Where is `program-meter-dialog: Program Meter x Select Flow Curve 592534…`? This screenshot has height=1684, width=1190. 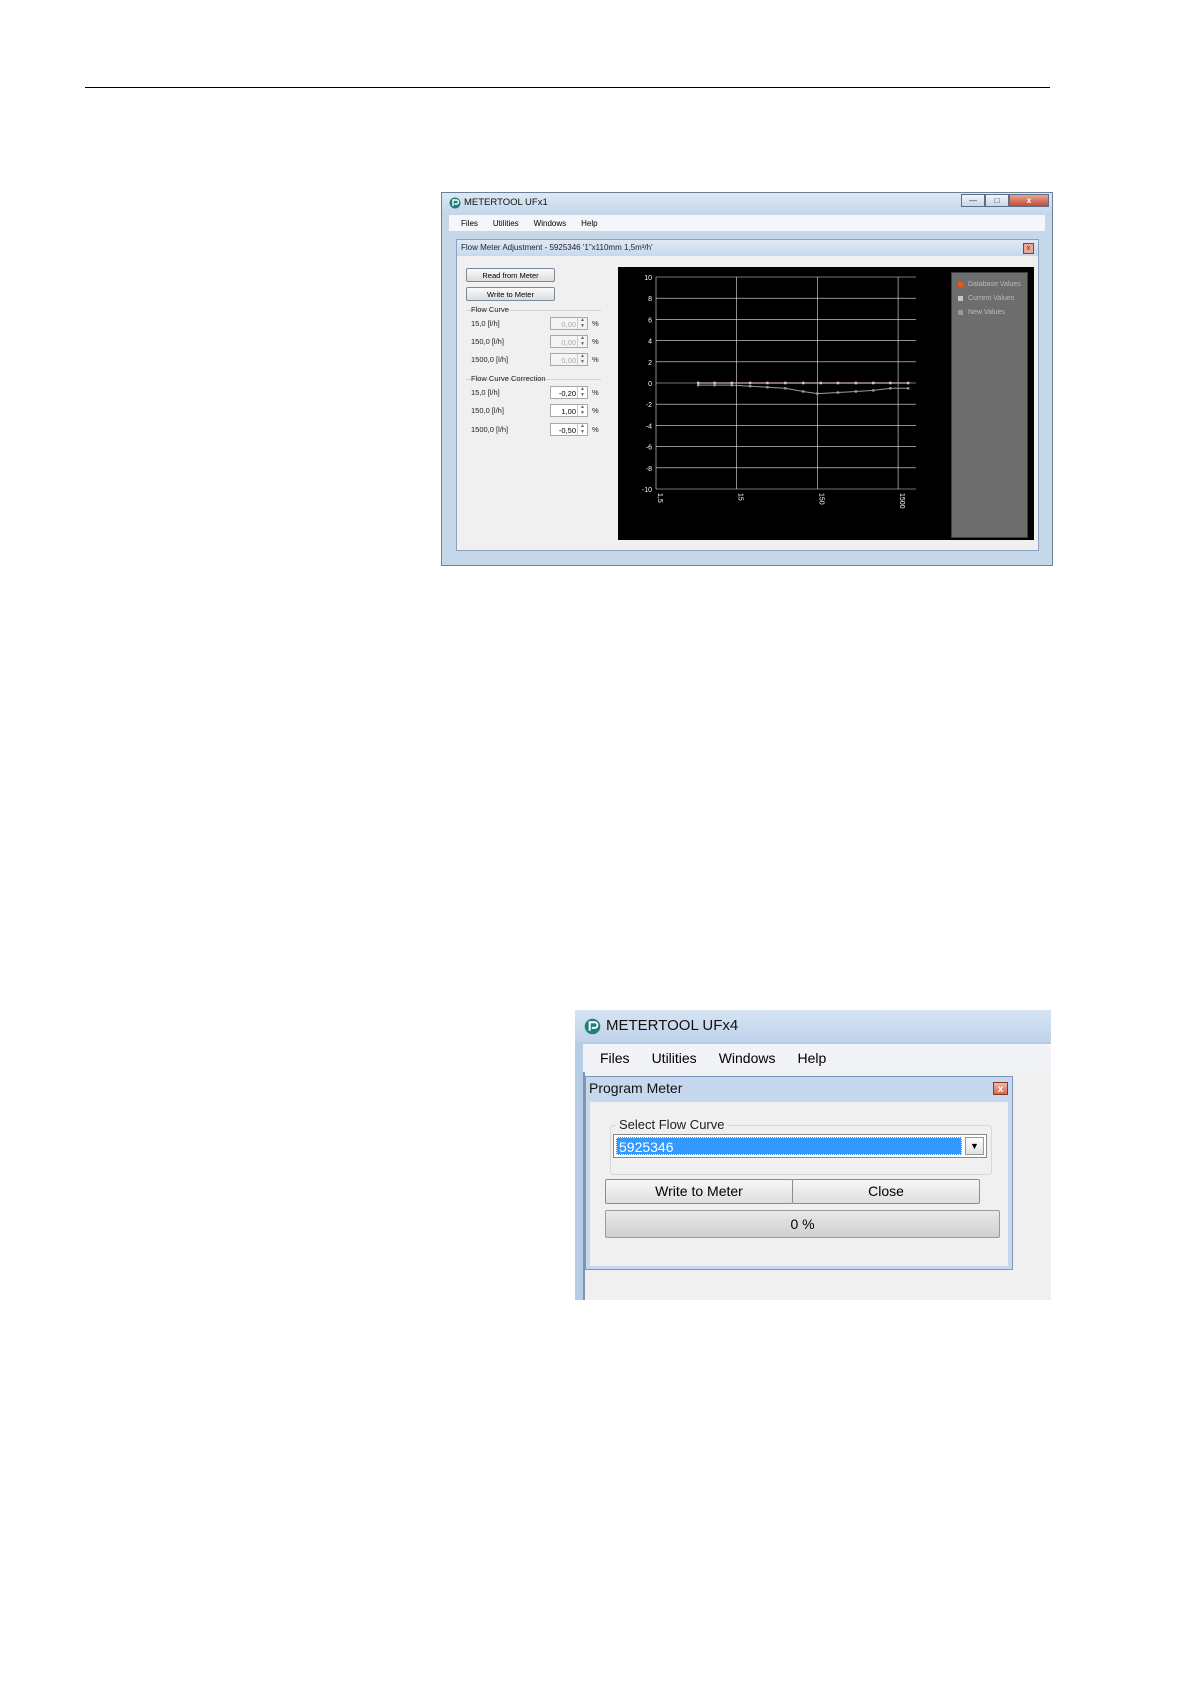 program-meter-dialog: Program Meter x Select Flow Curve 592534… is located at coordinates (799, 1173).